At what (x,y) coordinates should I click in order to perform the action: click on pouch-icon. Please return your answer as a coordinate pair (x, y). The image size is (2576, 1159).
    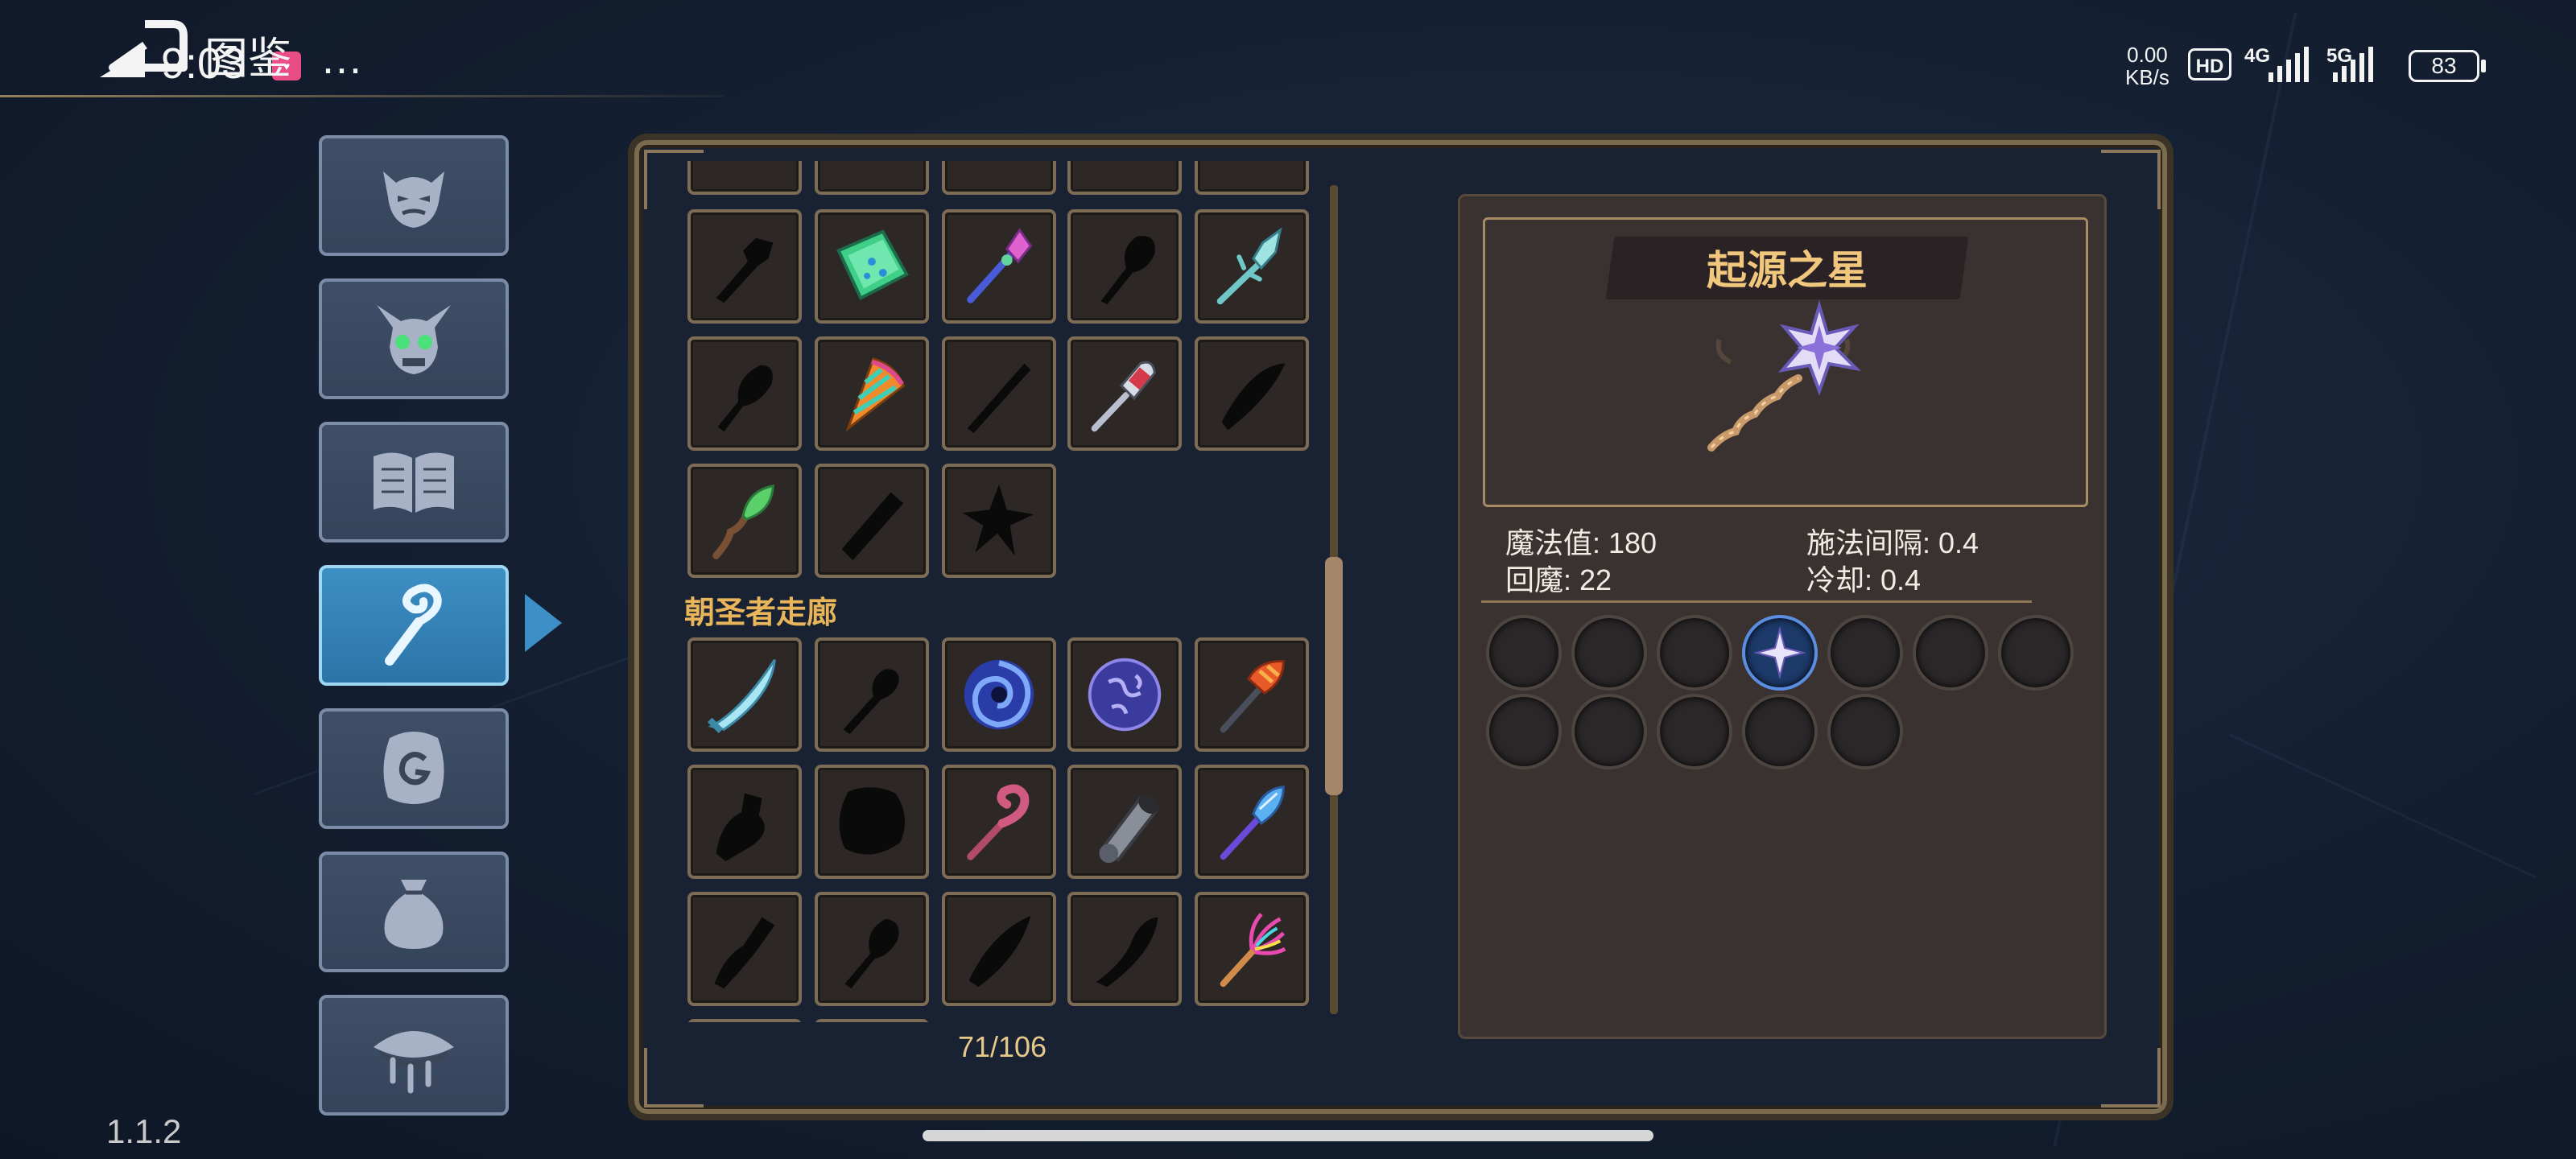
    Looking at the image, I should click on (414, 914).